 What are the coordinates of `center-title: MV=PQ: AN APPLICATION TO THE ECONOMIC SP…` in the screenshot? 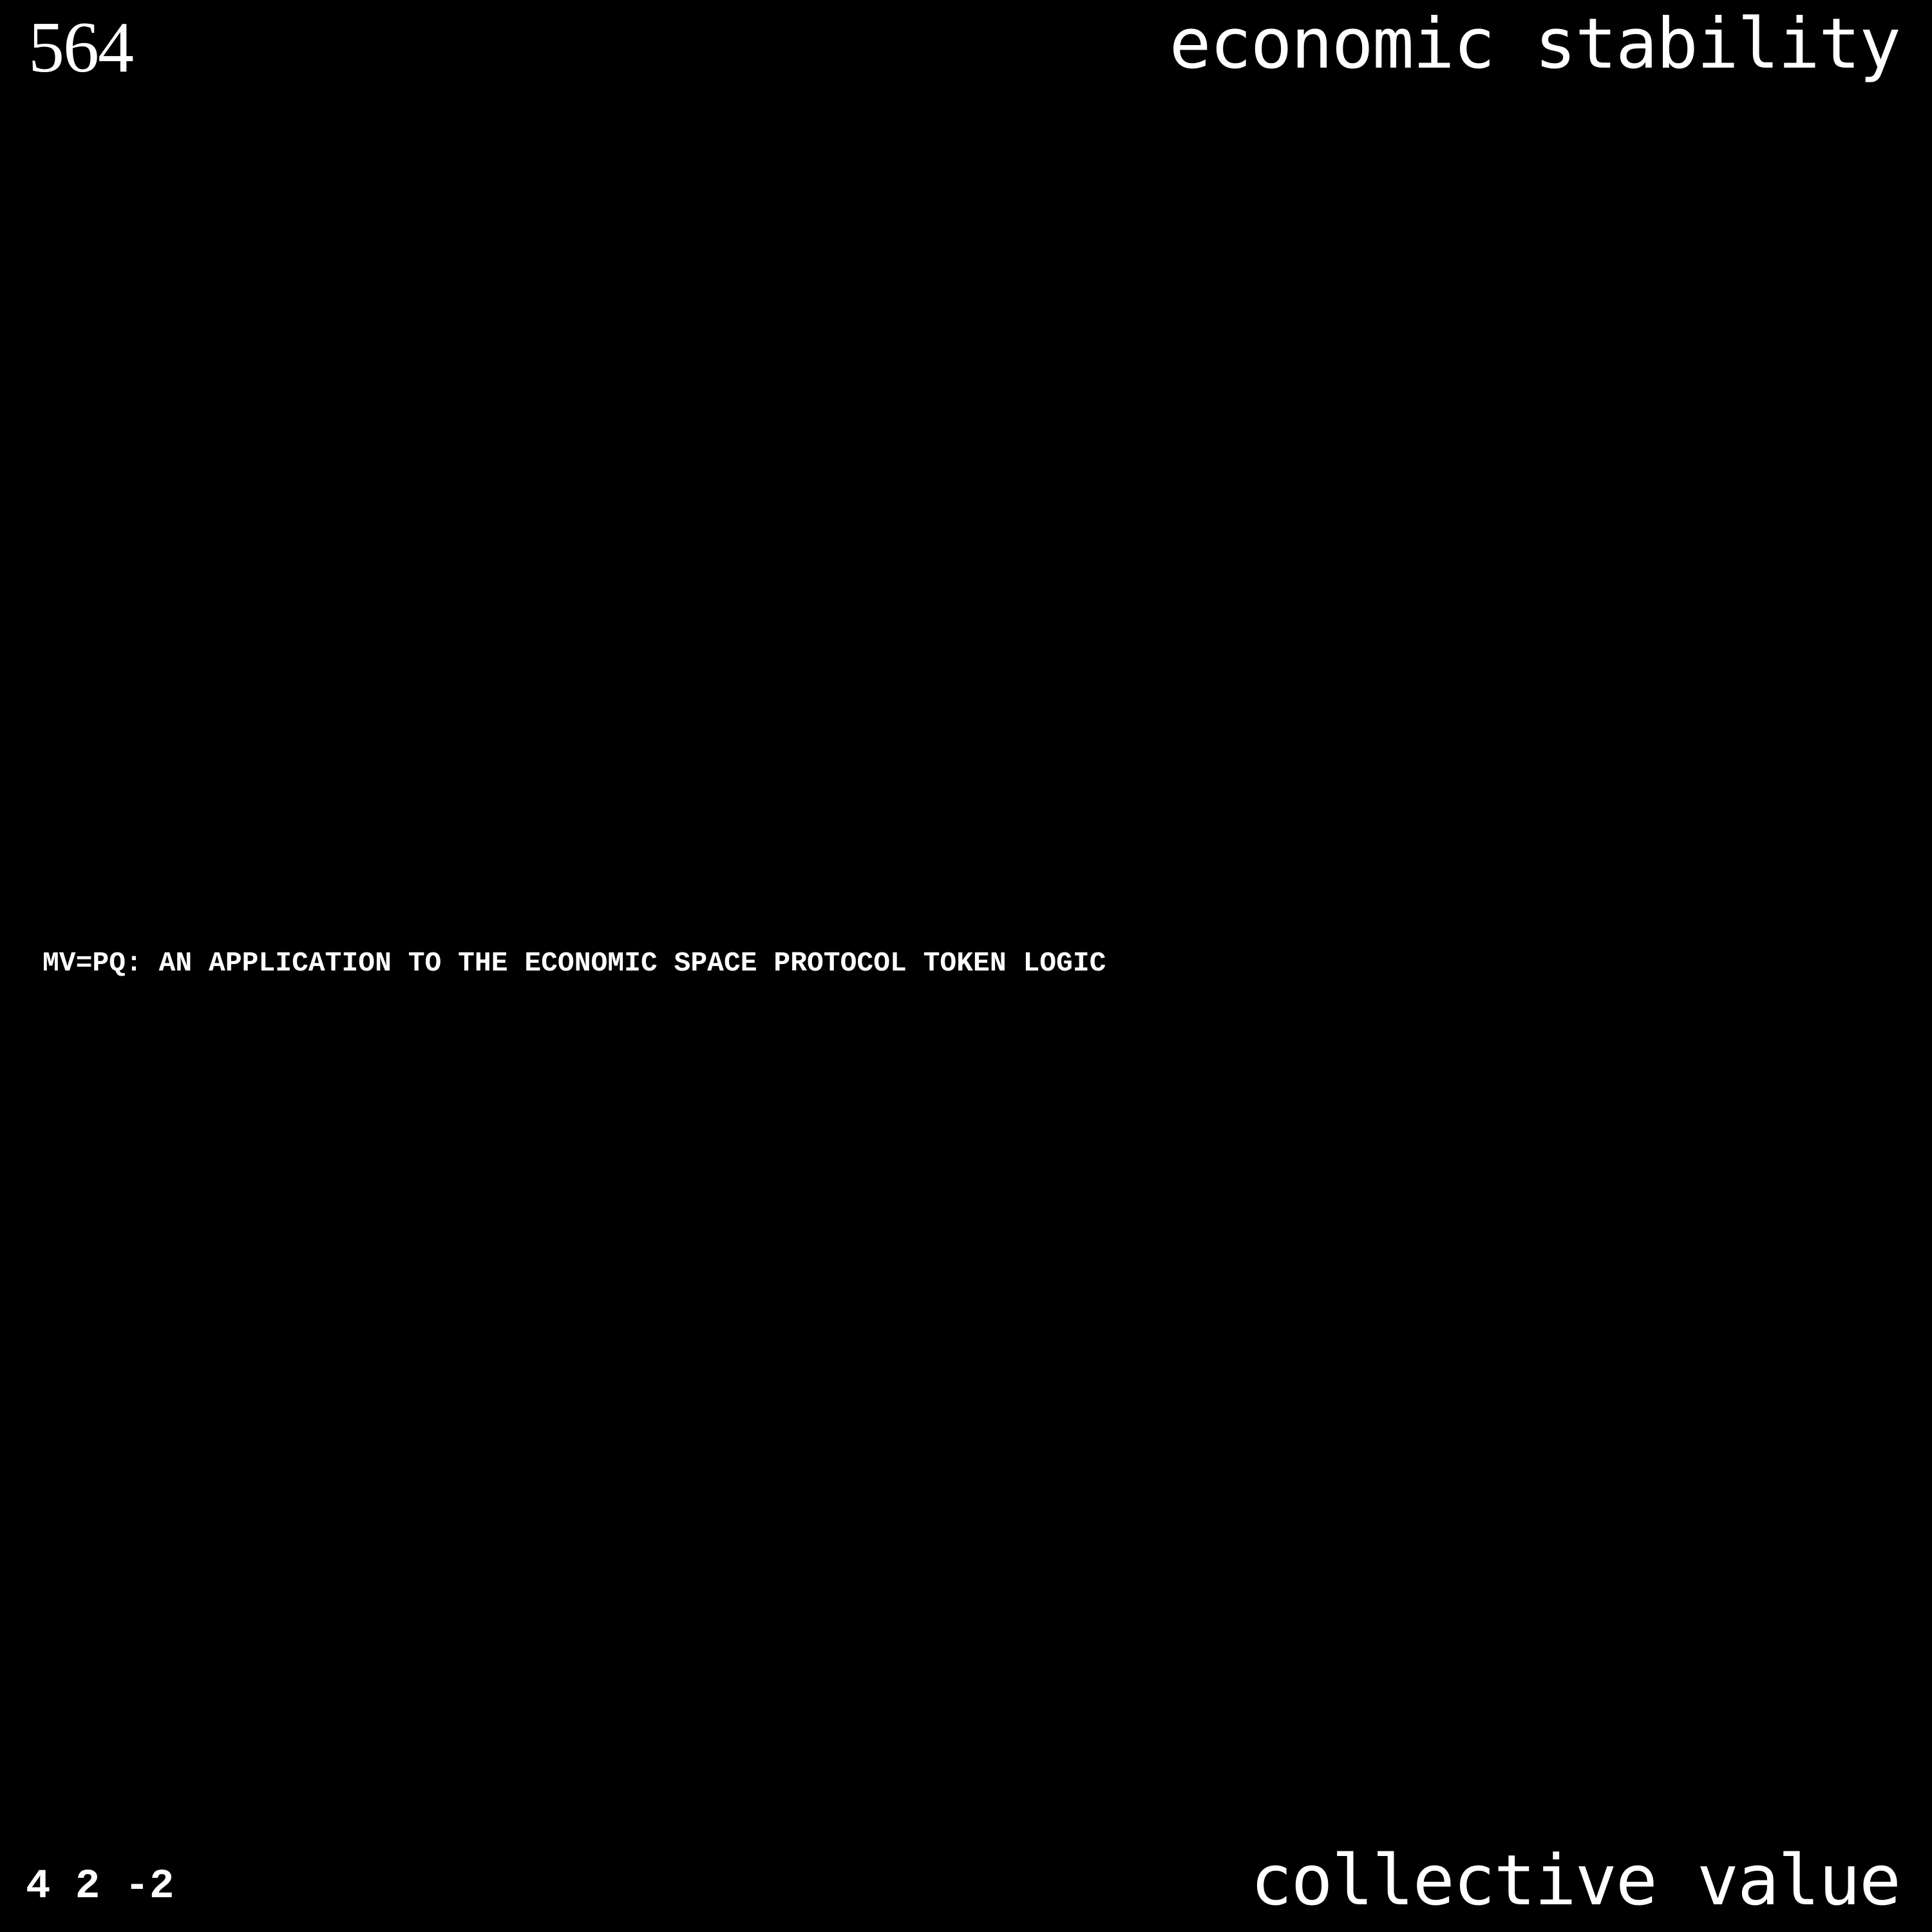 It's located at (574, 963).